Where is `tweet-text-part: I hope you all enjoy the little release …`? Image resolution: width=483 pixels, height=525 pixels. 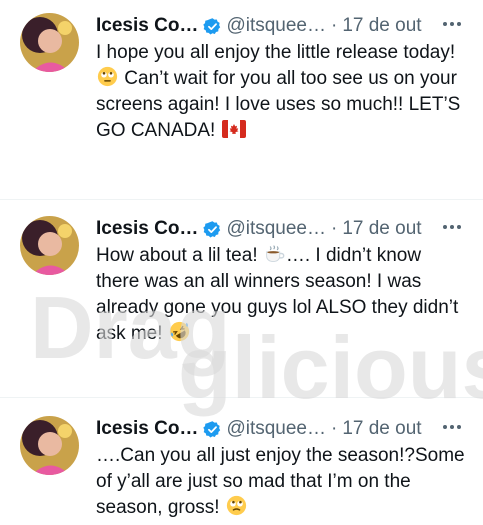
tweet-text-part: I hope you all enjoy the little release … is located at coordinates (276, 52).